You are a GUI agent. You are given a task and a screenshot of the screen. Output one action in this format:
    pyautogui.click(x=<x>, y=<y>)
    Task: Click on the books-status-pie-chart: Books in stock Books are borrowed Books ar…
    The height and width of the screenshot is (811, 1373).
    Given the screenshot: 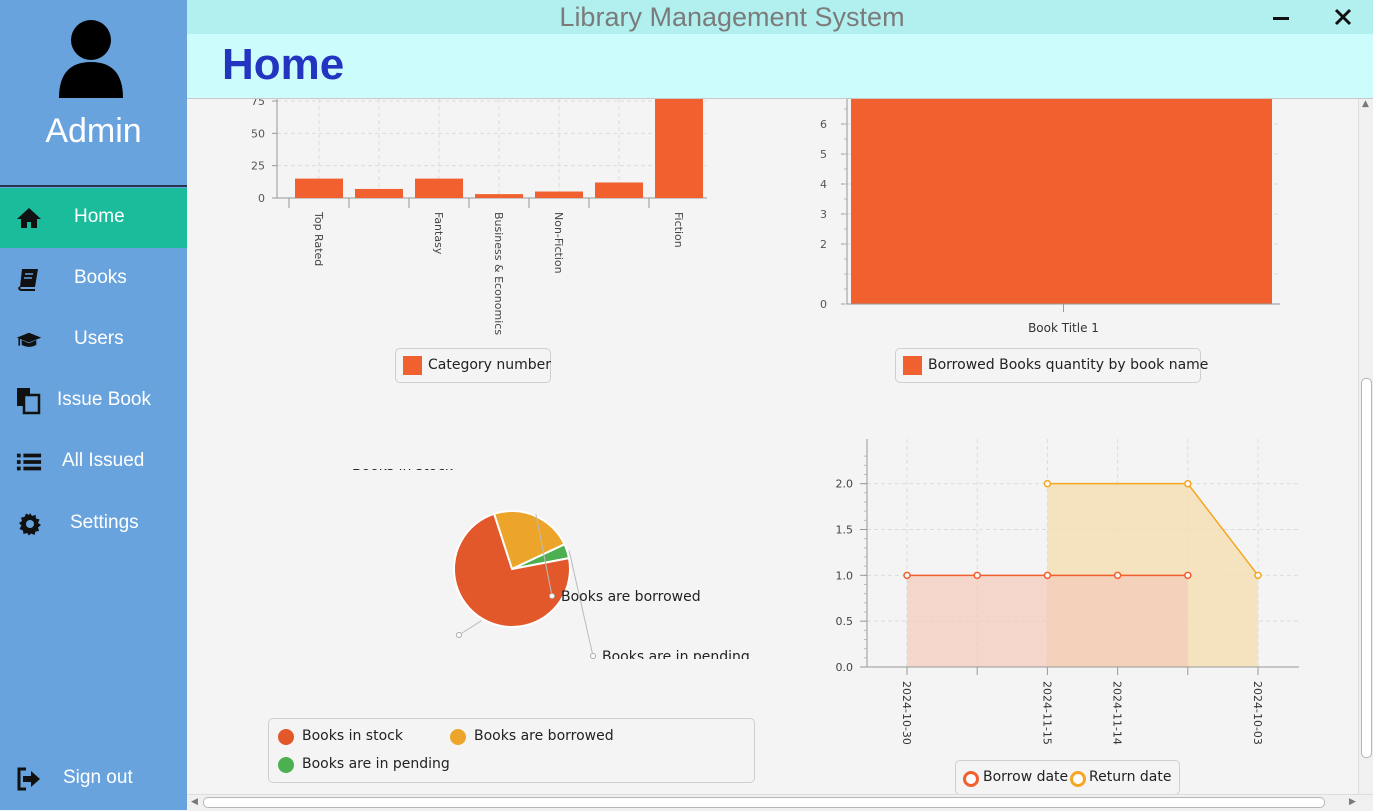 What is the action you would take?
    pyautogui.click(x=551, y=564)
    